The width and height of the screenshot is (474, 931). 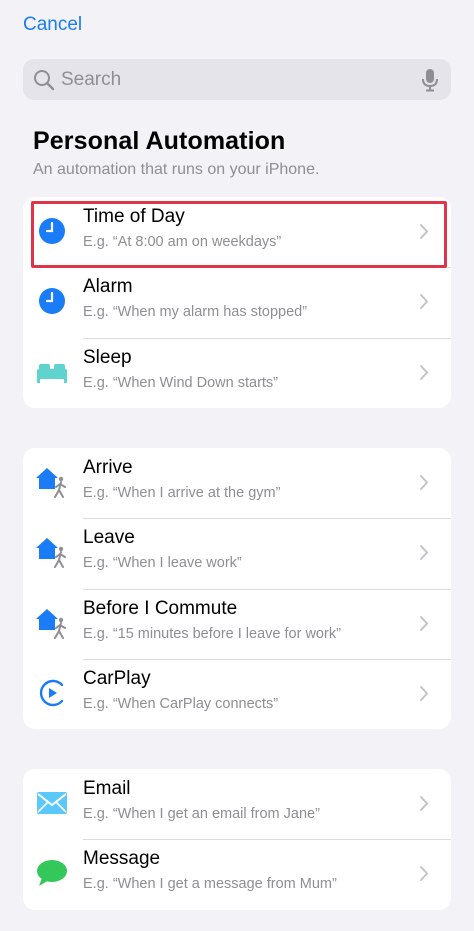 What do you see at coordinates (195, 312) in the screenshot?
I see `trigger-description: E.g. “When my alarm has stopped”` at bounding box center [195, 312].